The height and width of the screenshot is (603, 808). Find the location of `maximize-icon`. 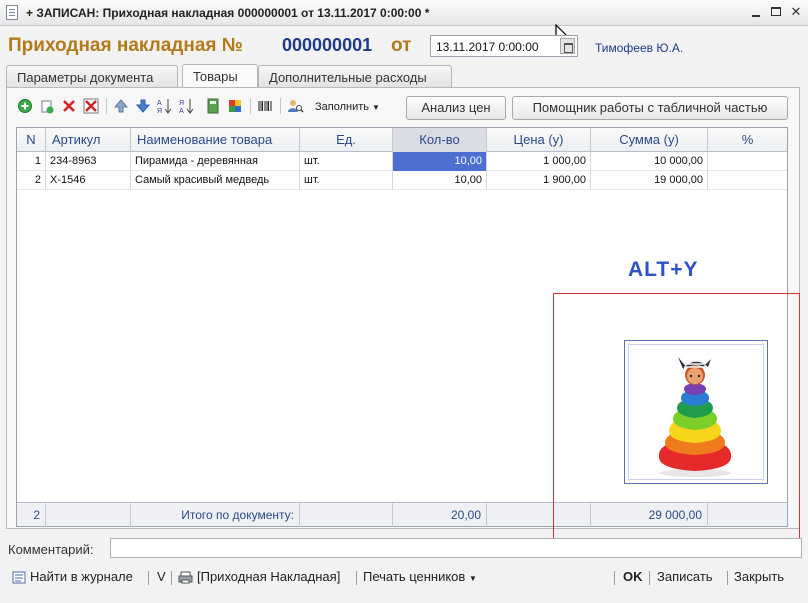

maximize-icon is located at coordinates (776, 12).